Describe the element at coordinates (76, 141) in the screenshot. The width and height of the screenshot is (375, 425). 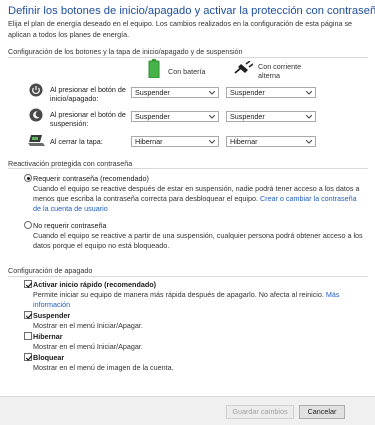
I see `lid-close-label: Al cerrar la tapa:` at that location.